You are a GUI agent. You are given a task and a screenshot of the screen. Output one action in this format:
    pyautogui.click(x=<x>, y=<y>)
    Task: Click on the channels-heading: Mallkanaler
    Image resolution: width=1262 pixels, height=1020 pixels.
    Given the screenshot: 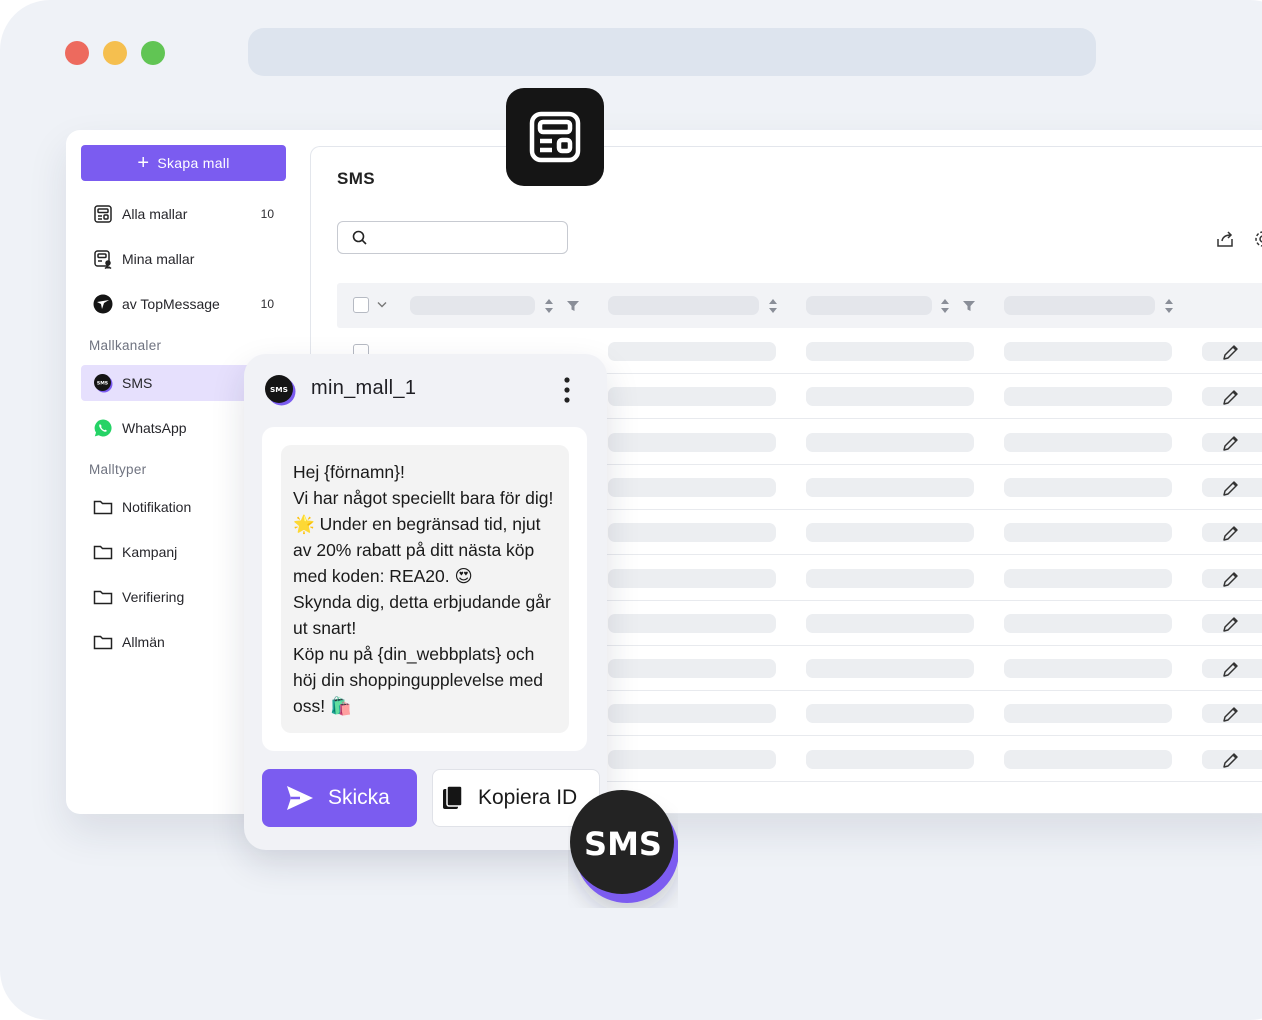 What is the action you would take?
    pyautogui.click(x=125, y=345)
    